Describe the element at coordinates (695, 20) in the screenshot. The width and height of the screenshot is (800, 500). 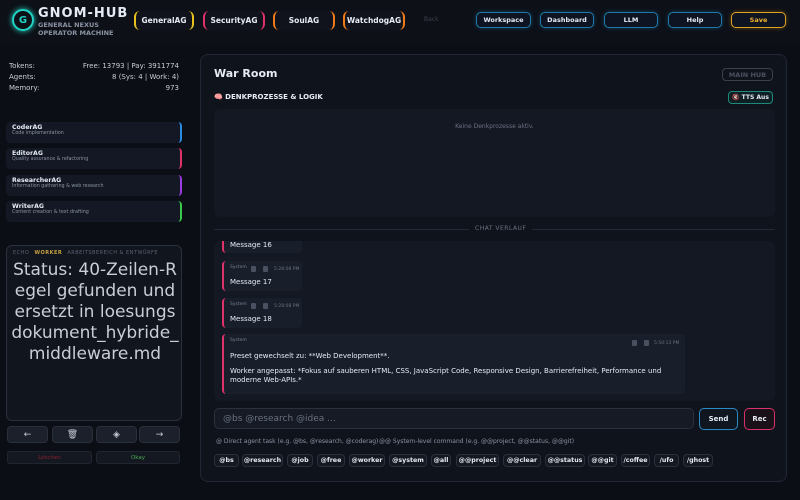
I see `help-button: Help` at that location.